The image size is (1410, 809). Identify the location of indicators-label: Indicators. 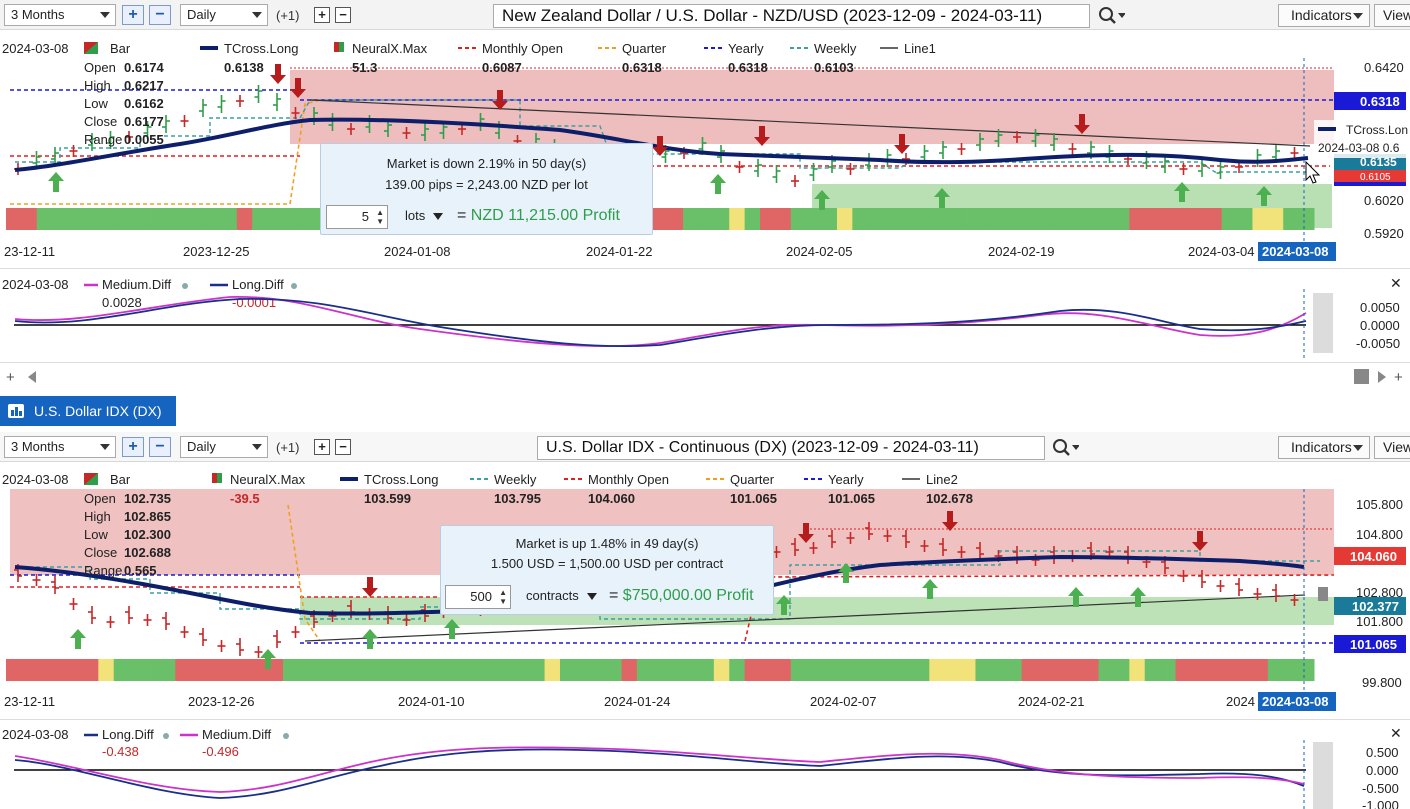
(1321, 15).